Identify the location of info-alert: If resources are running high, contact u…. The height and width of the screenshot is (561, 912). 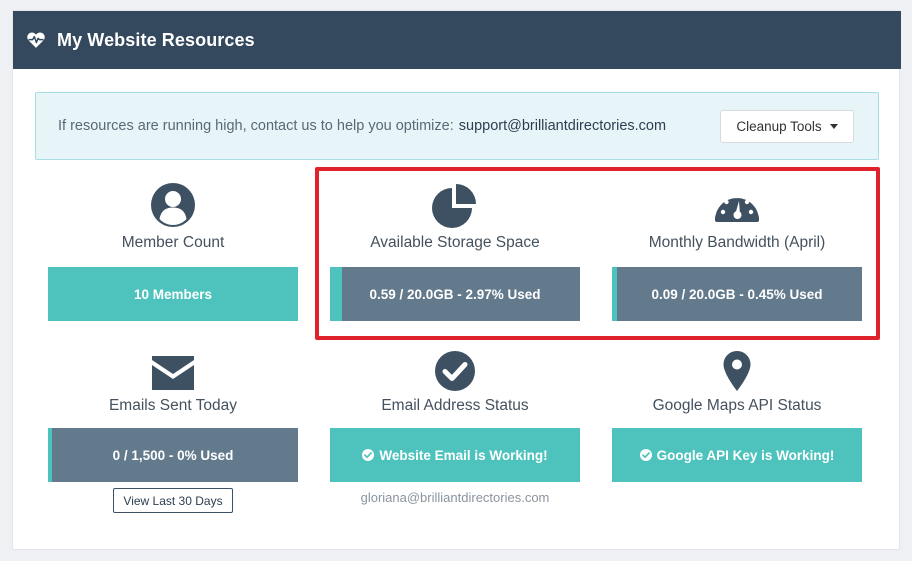
(457, 126).